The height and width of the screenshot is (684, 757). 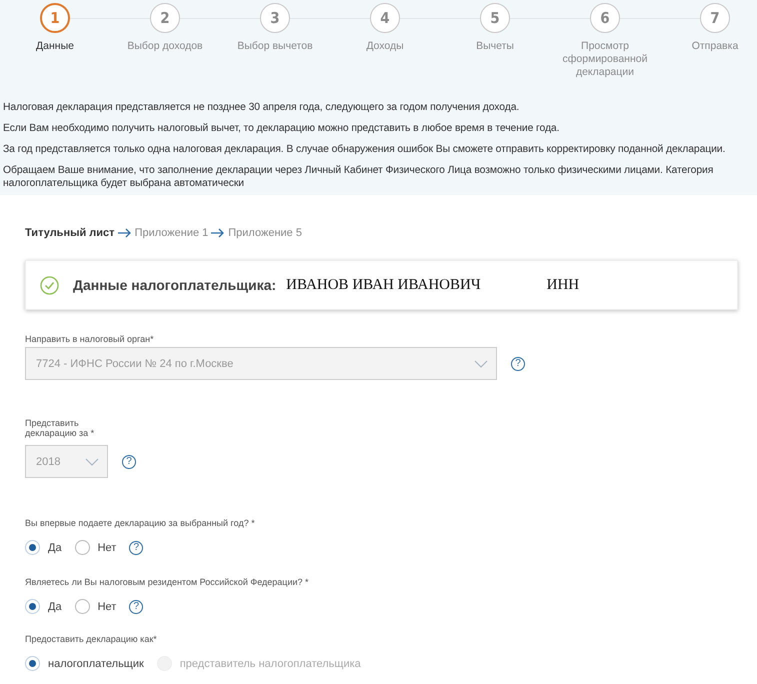 I want to click on step-number: 3, so click(x=275, y=18).